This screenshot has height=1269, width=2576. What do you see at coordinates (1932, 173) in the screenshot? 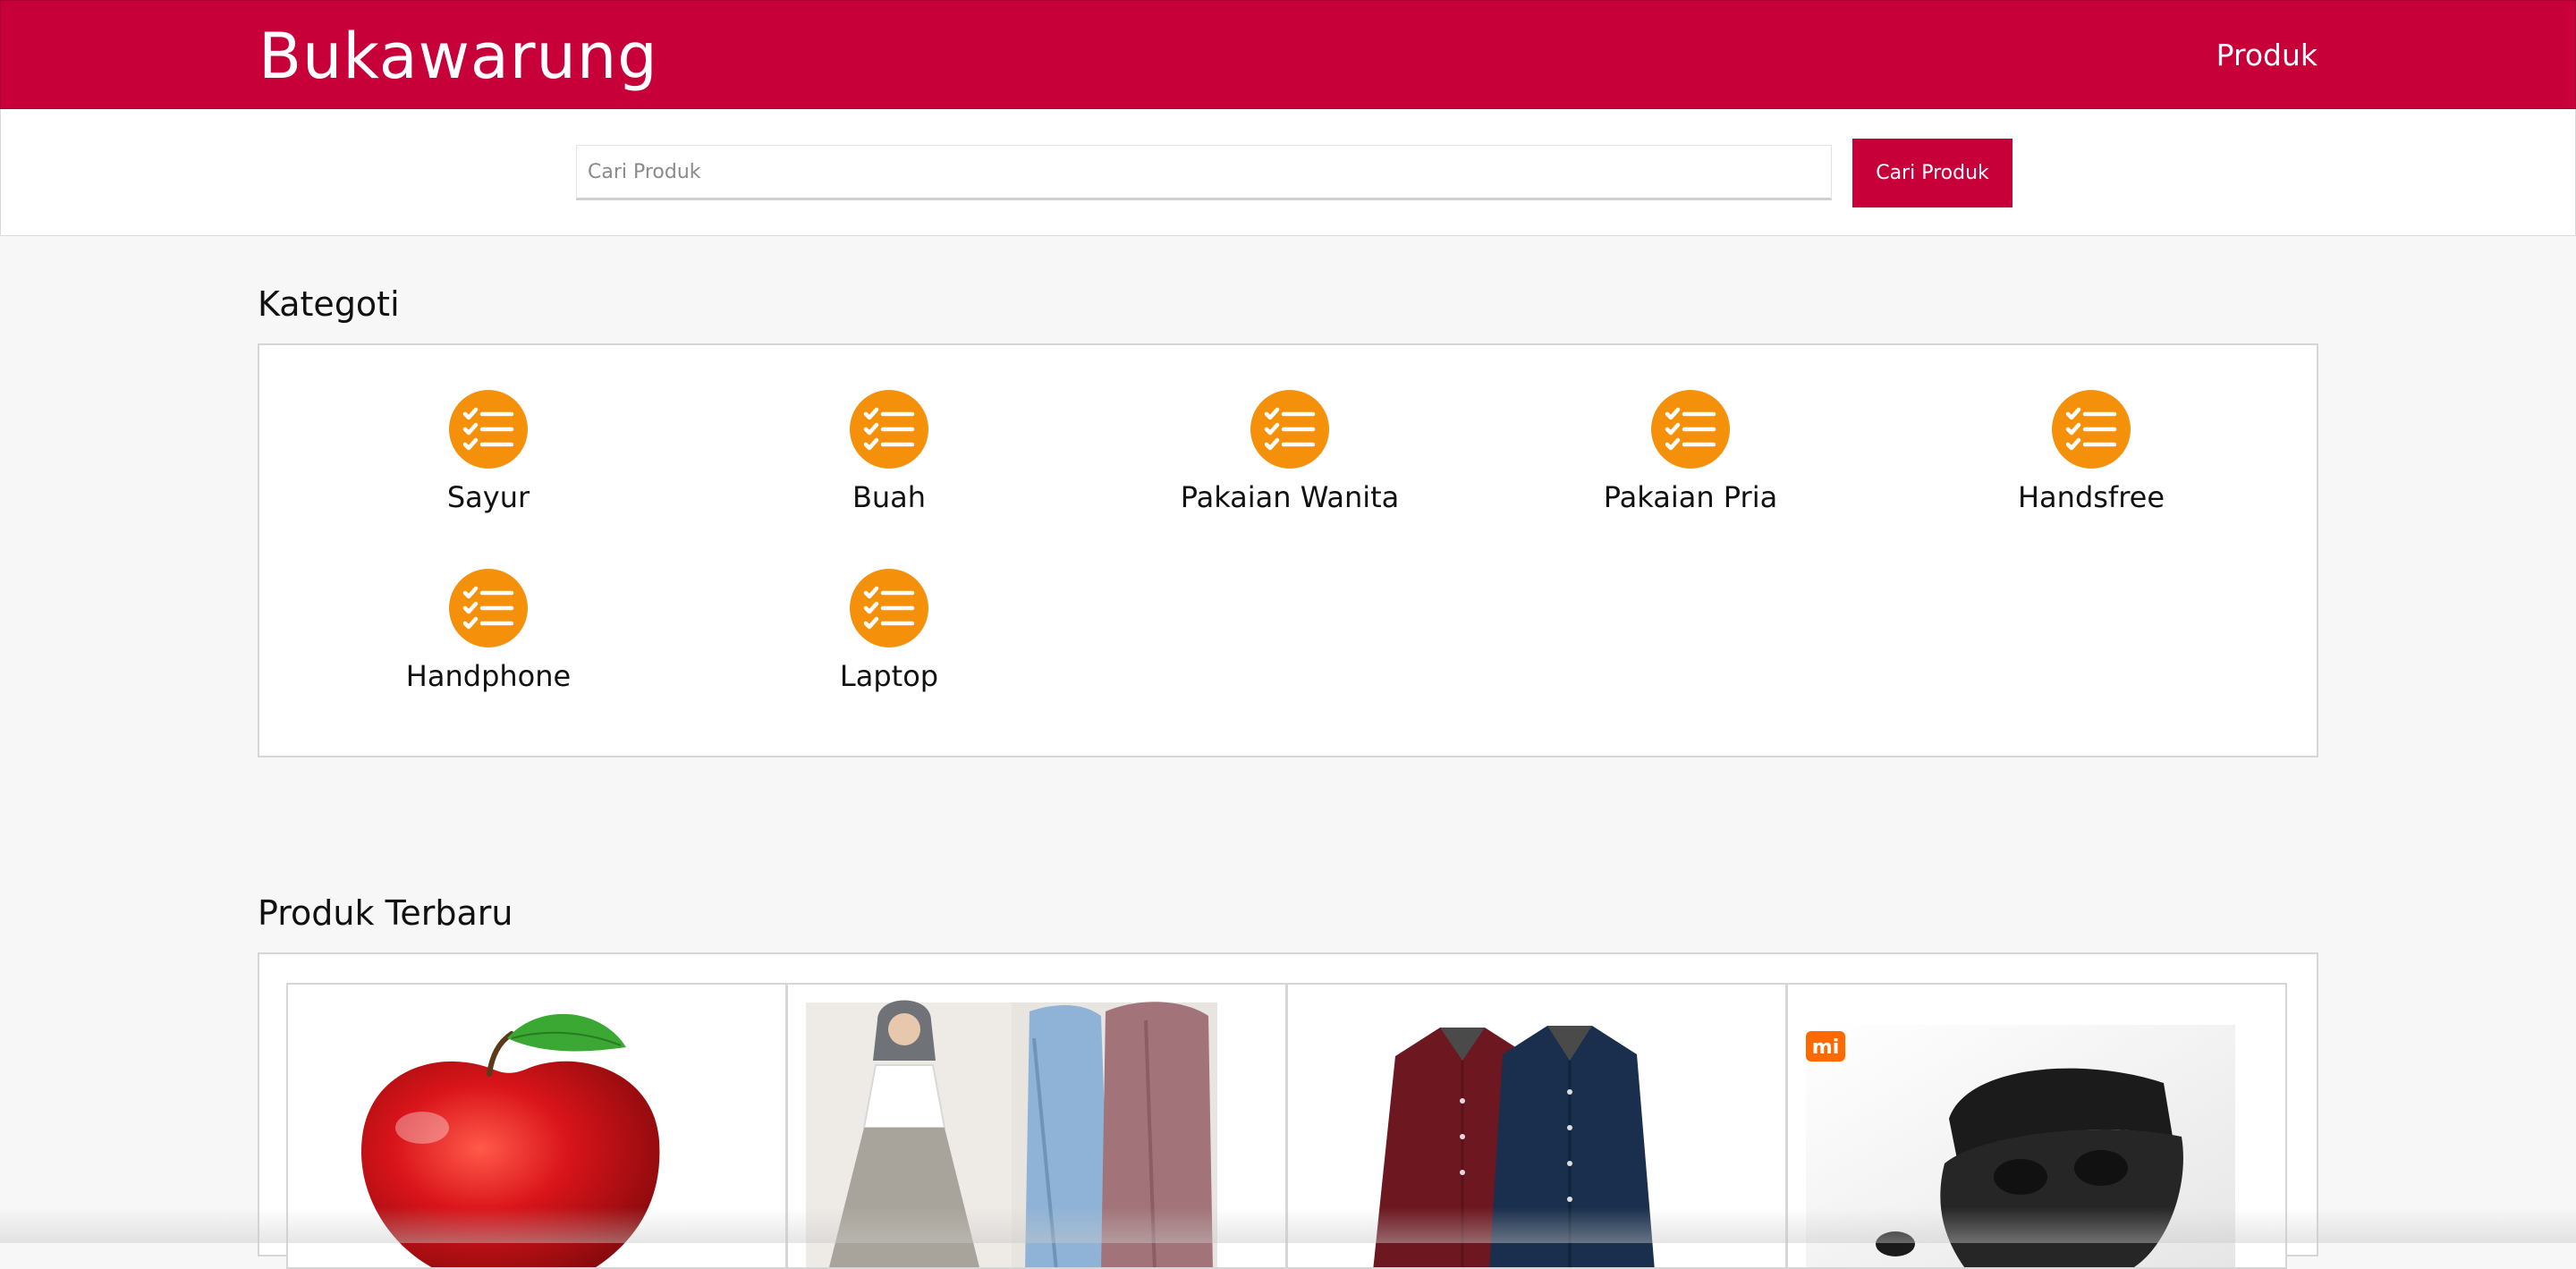
I see `search-button: Cari Produk` at bounding box center [1932, 173].